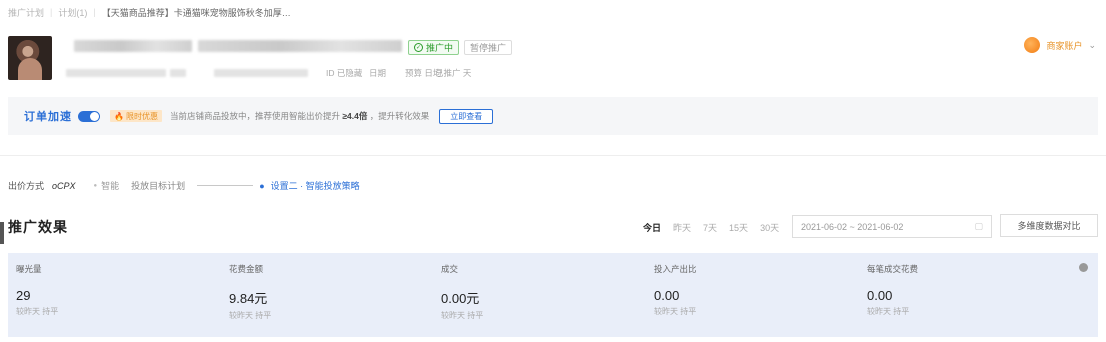 Image resolution: width=1106 pixels, height=342 pixels. Describe the element at coordinates (978, 226) in the screenshot. I see `calendar-icon: ▢` at that location.